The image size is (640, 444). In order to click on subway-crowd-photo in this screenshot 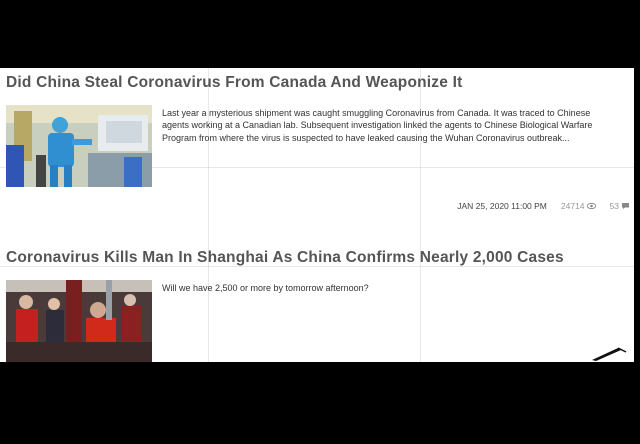, I will do `click(79, 321)`.